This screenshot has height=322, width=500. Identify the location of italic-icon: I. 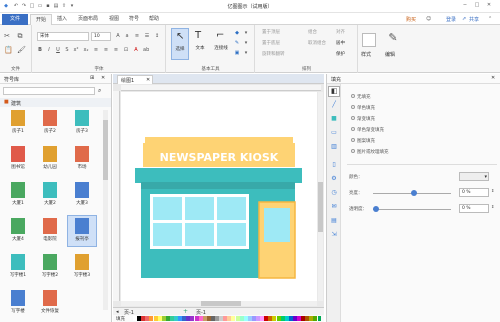
(49, 50).